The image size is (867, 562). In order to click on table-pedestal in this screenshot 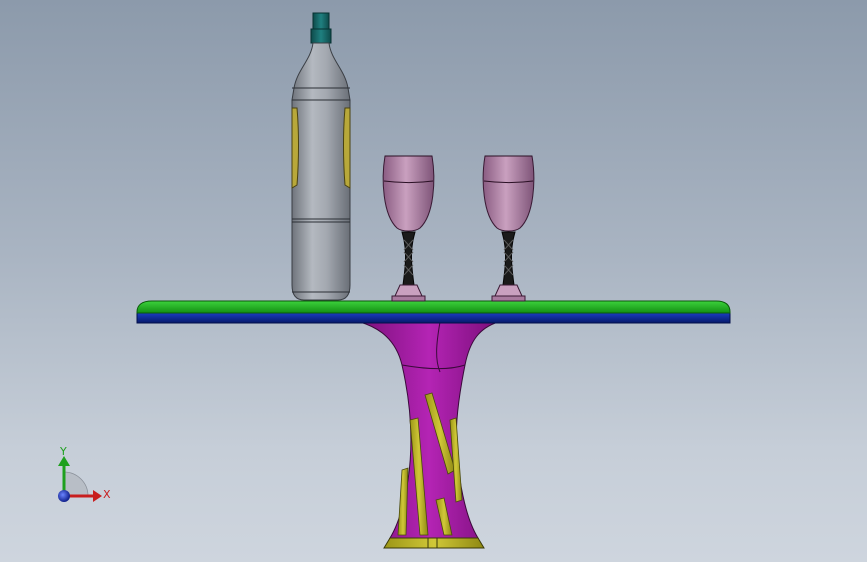, I will do `click(429, 435)`.